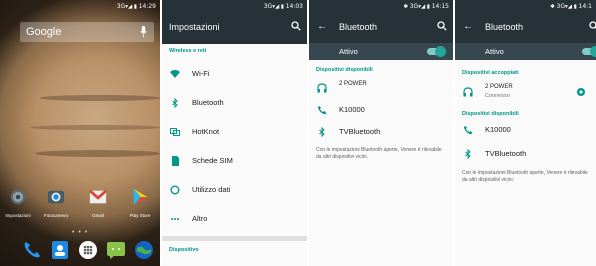 The width and height of the screenshot is (596, 266). Describe the element at coordinates (87, 32) in the screenshot. I see `google-search-bar: Google` at that location.